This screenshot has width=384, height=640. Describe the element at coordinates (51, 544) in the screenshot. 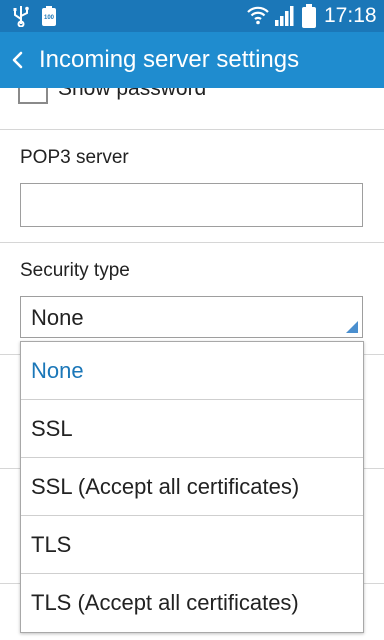

I see `dropdown-option-label: TLS` at that location.